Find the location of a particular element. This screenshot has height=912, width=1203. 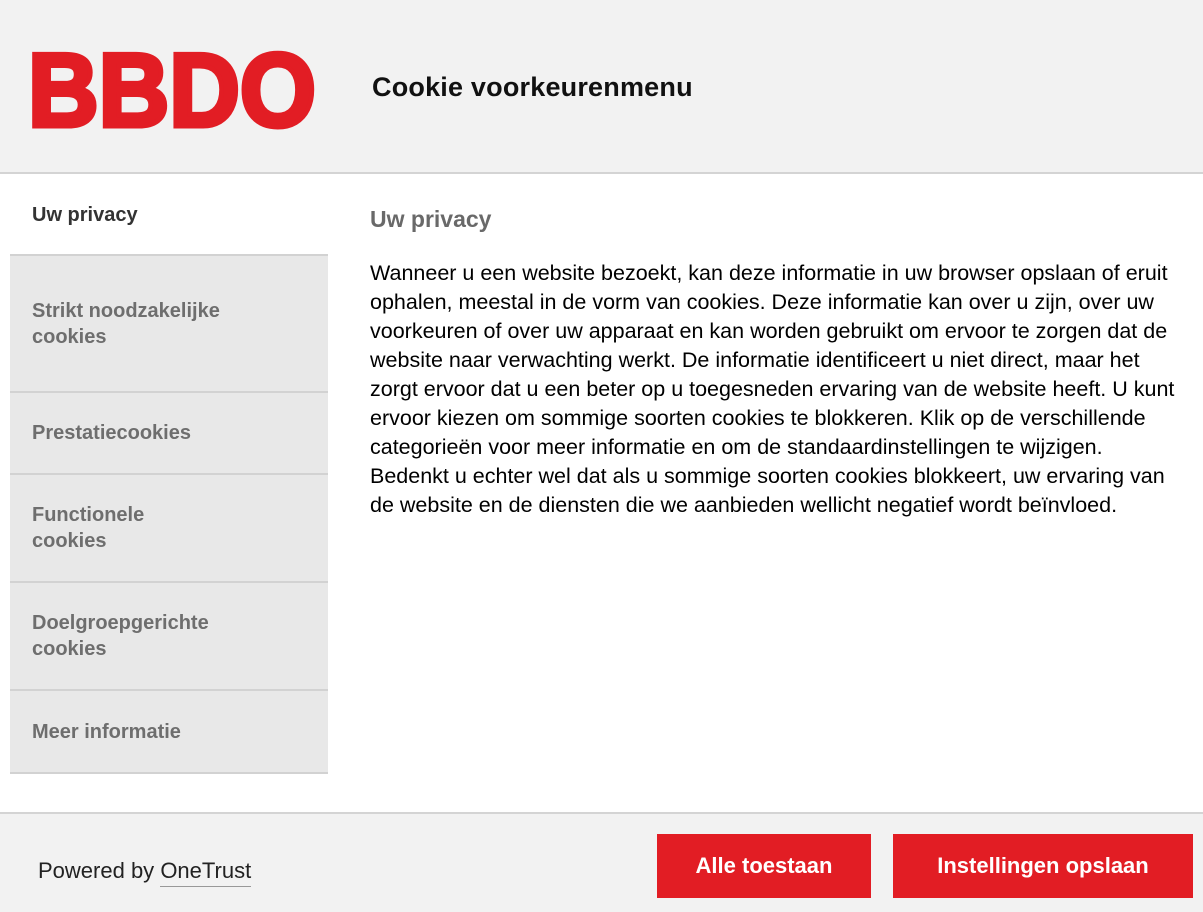

sidebar-item-uw-privacy: Uw privacy is located at coordinates (169, 215).